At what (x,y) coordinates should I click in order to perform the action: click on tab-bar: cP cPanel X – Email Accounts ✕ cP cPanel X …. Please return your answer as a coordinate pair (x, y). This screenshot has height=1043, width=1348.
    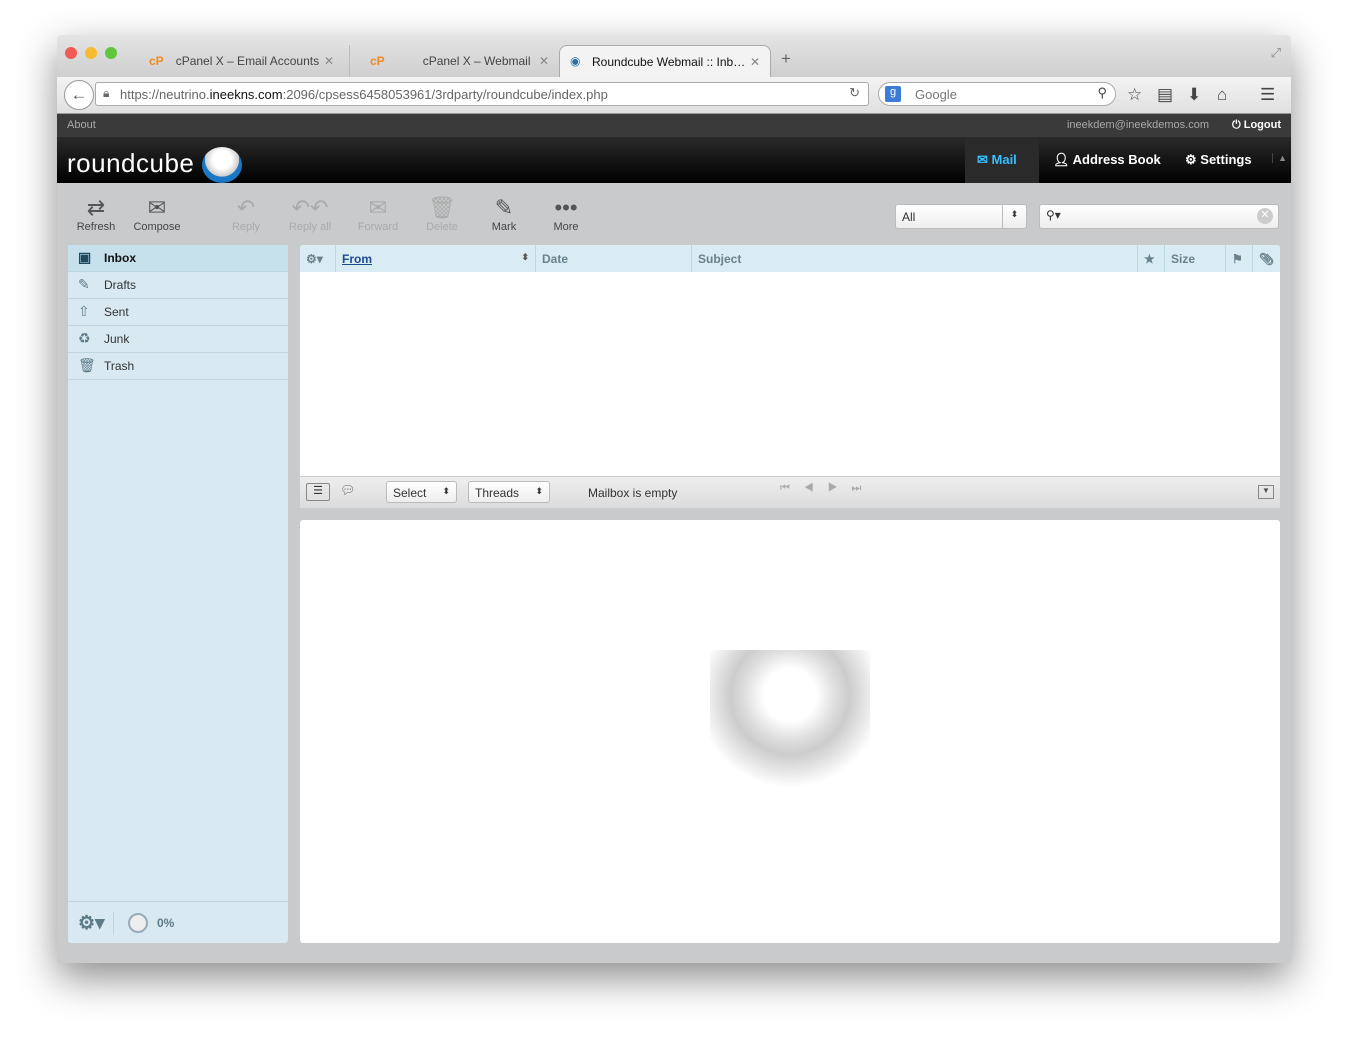
    Looking at the image, I should click on (674, 56).